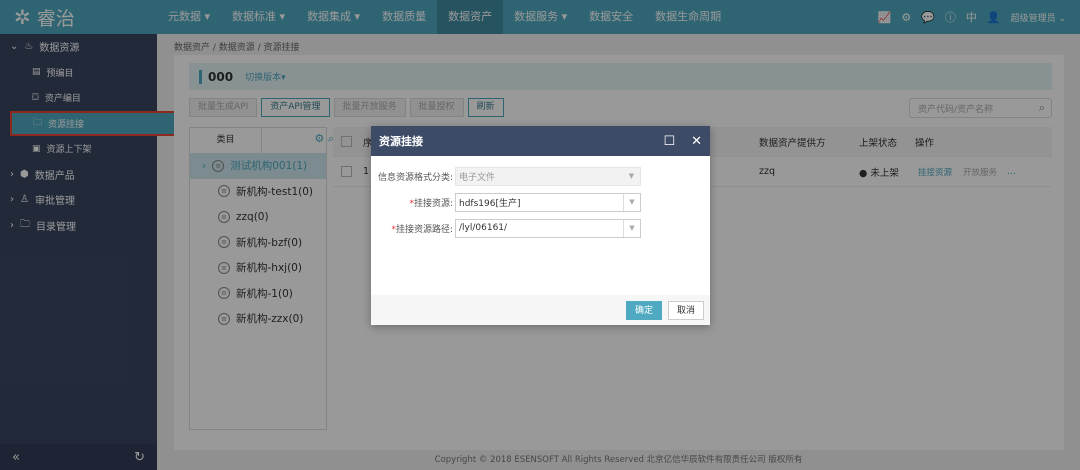  I want to click on mount-resource-select: hdfs196[生产] ▼, so click(548, 202).